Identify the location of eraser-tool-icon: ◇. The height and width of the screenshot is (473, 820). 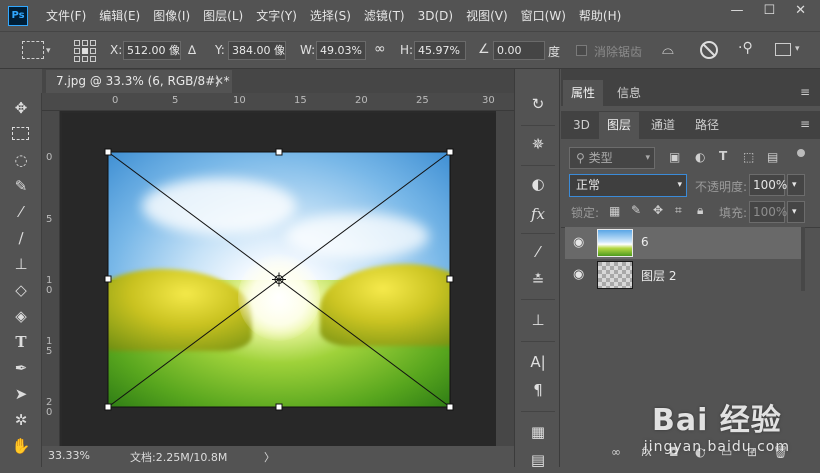
(21, 290).